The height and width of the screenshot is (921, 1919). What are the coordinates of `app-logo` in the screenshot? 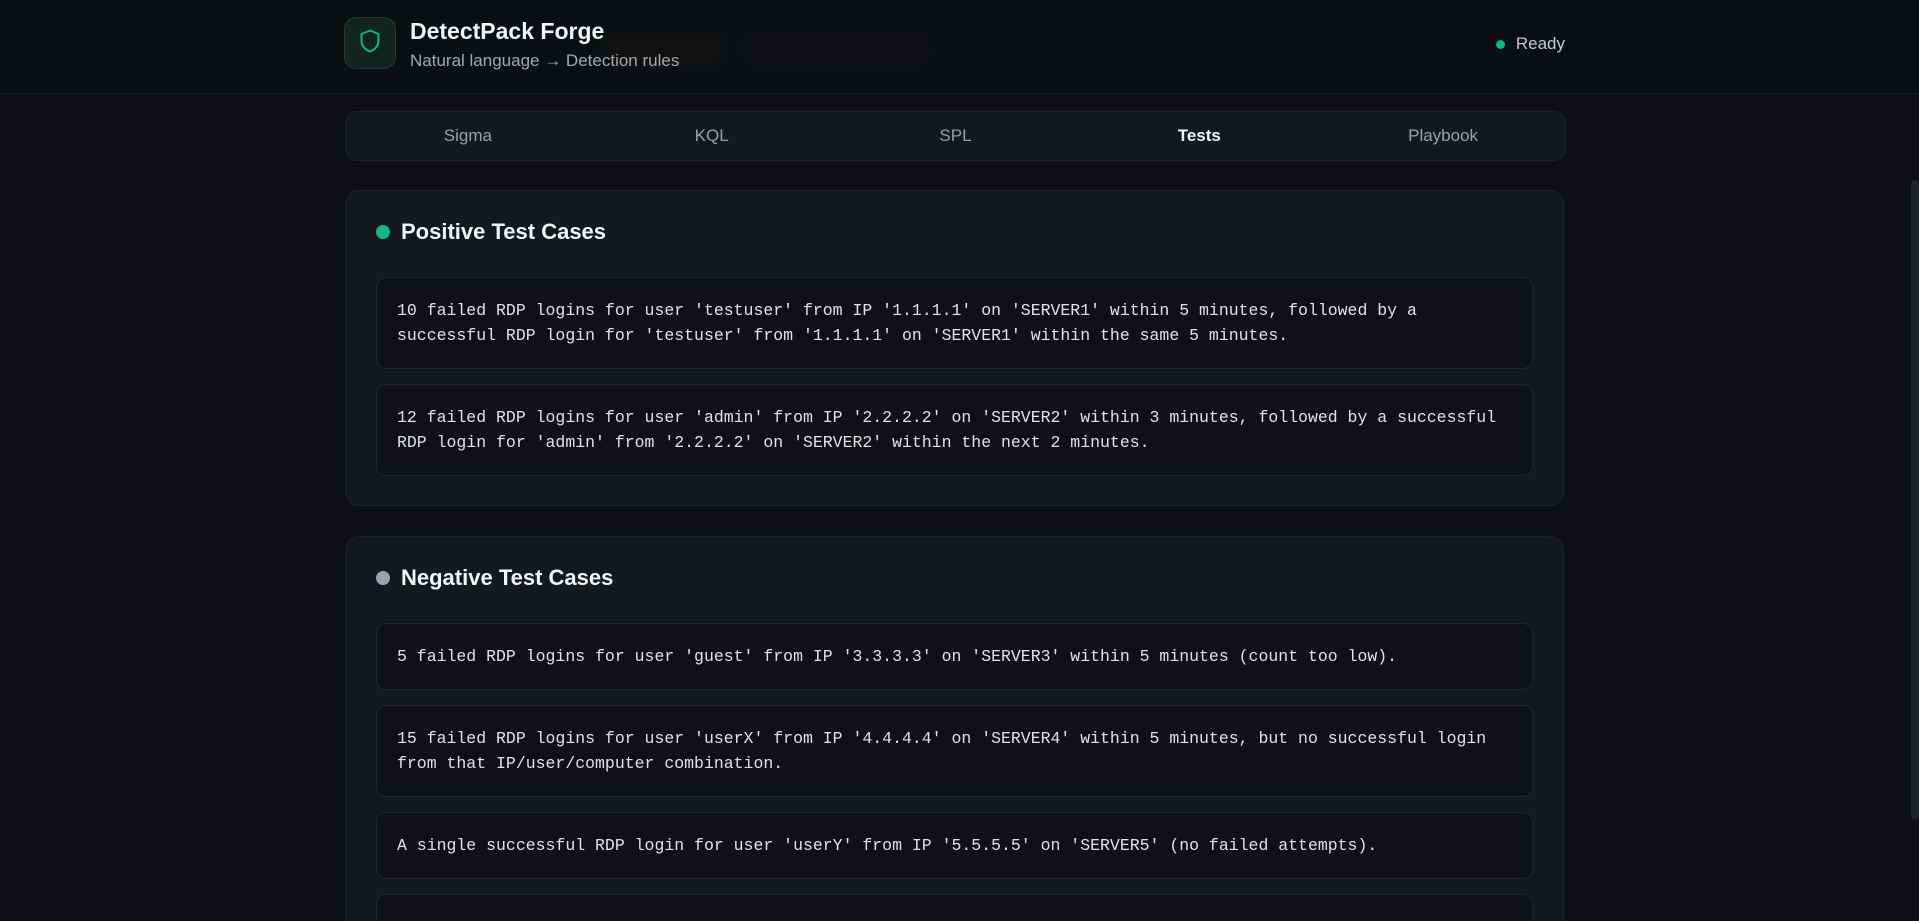 It's located at (370, 43).